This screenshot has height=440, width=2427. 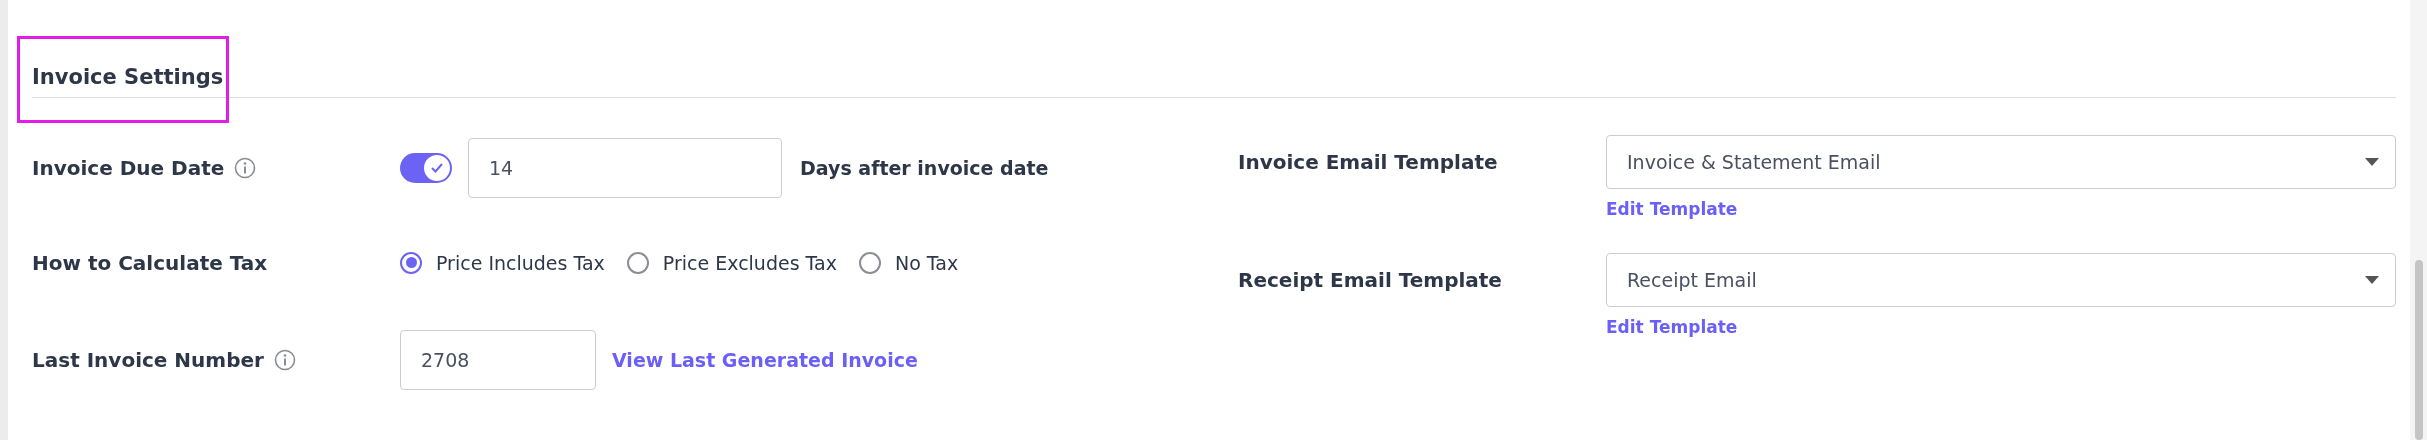 I want to click on field-label: Receipt Email Template, so click(x=1370, y=280).